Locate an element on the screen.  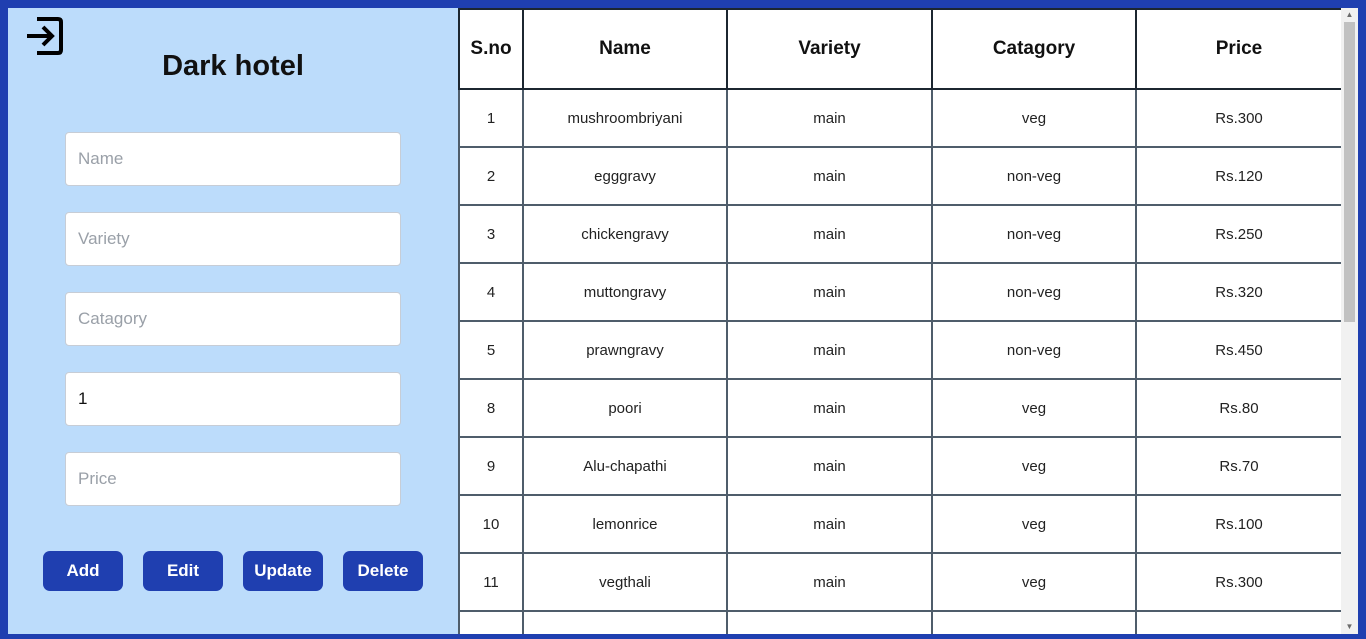
cell-sno: 11 is located at coordinates (491, 582).